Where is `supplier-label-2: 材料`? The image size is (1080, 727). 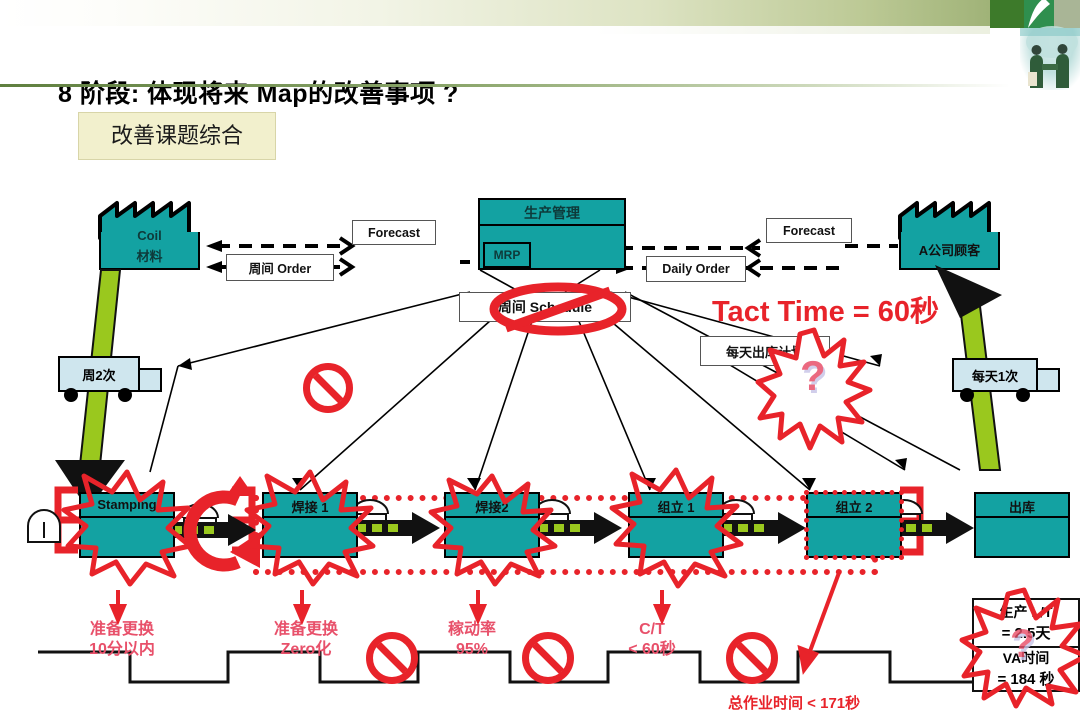
supplier-label-2: 材料 is located at coordinates (149, 256).